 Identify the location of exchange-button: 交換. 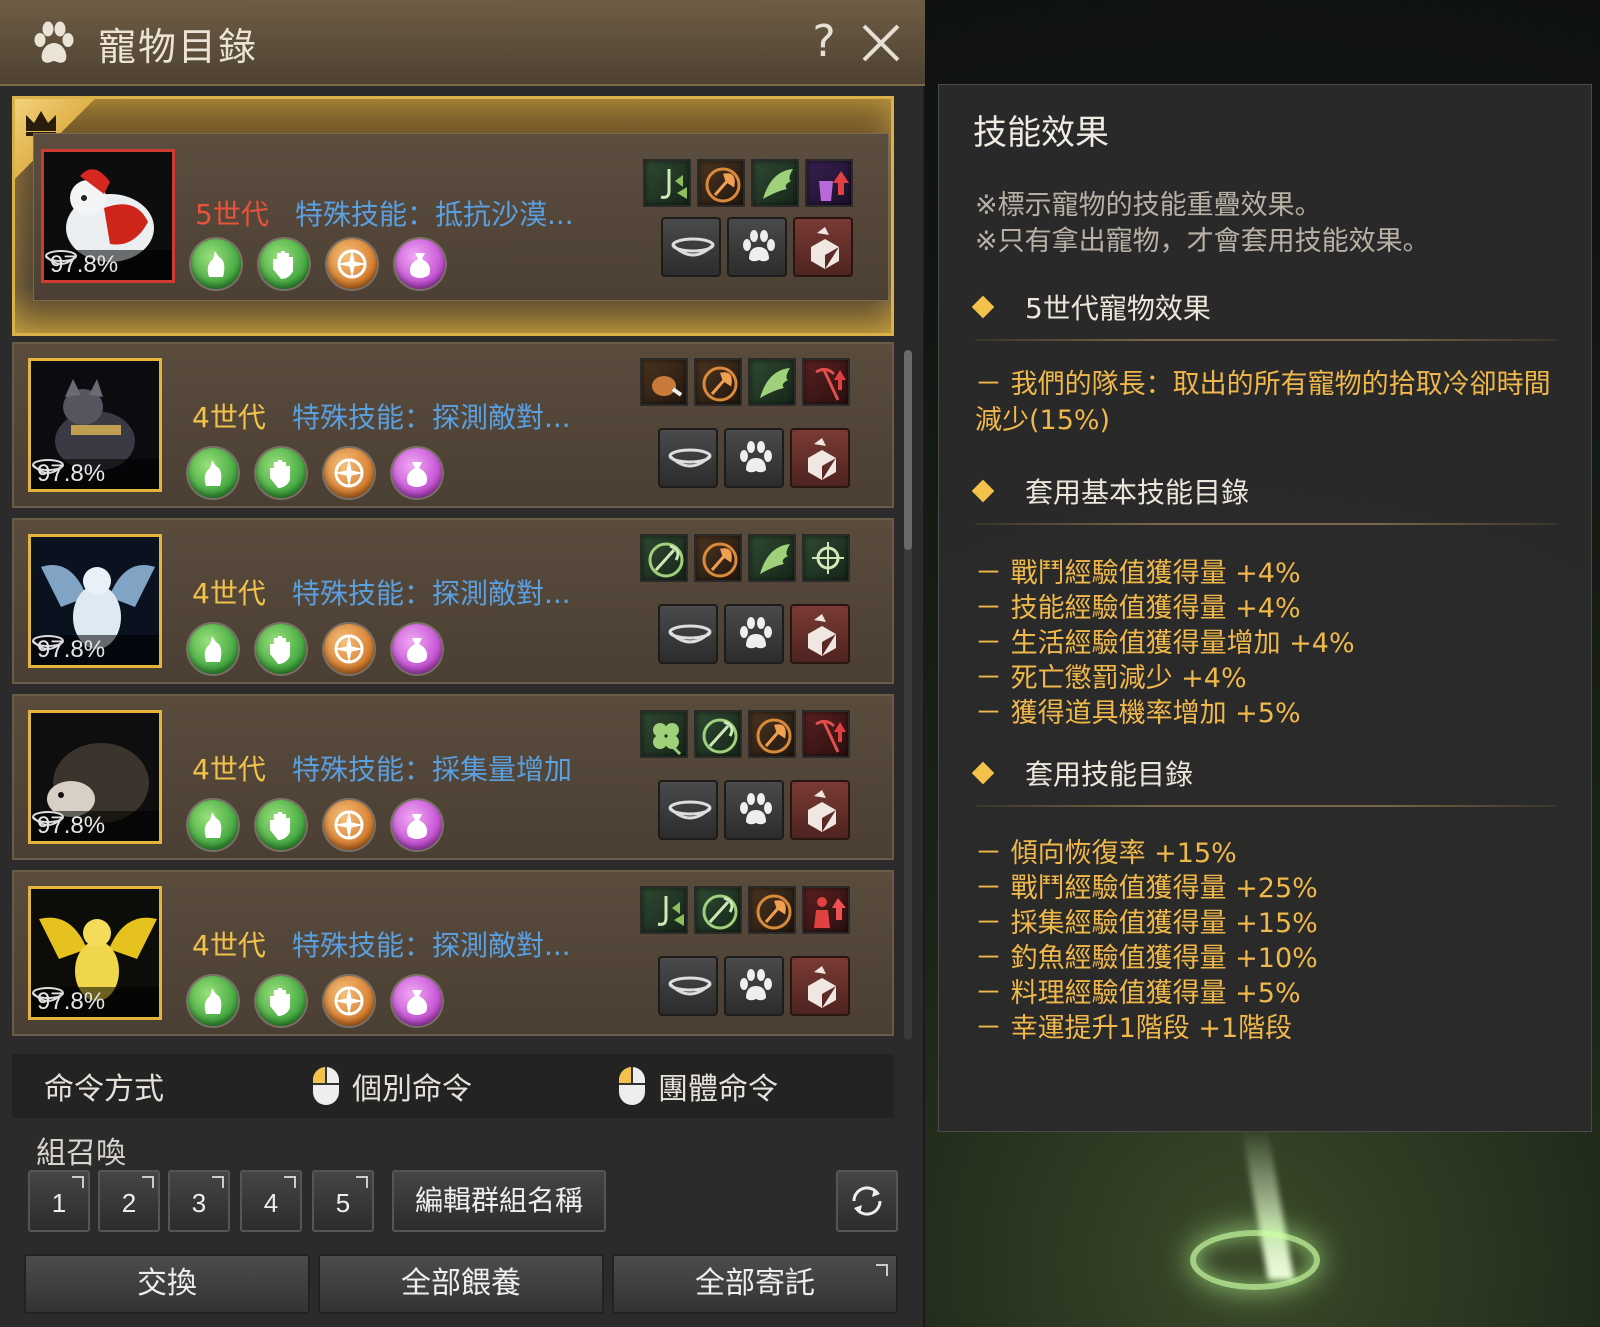
(167, 1284).